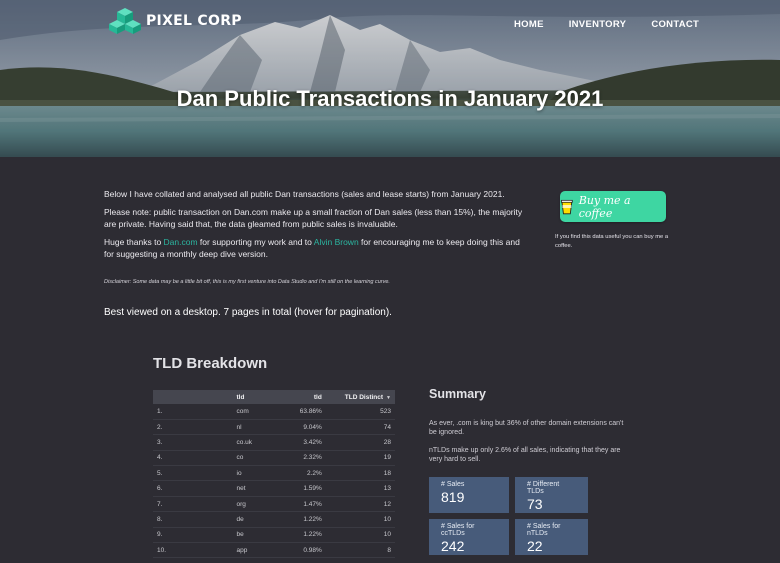 This screenshot has height=563, width=780. Describe the element at coordinates (301, 458) in the screenshot. I see `row-tld-percent: 2.32%` at that location.